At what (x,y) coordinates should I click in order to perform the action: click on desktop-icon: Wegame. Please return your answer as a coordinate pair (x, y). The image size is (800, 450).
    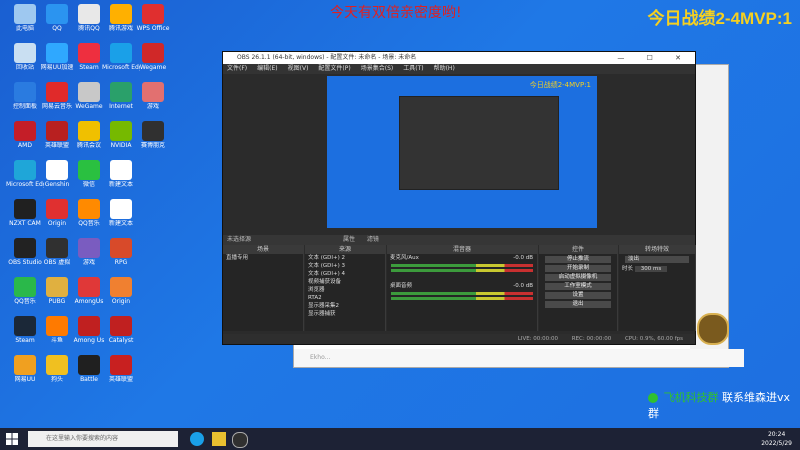
    Looking at the image, I should click on (153, 57).